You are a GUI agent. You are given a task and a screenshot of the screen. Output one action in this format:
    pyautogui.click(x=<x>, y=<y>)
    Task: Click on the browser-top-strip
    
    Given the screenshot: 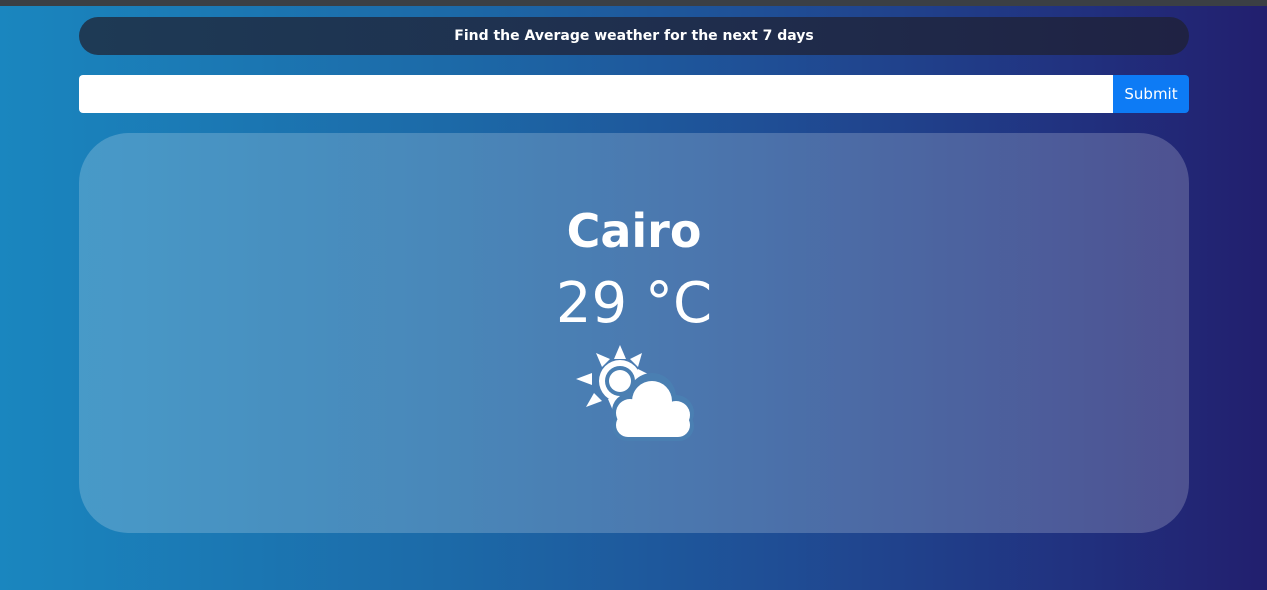 What is the action you would take?
    pyautogui.click(x=633, y=3)
    